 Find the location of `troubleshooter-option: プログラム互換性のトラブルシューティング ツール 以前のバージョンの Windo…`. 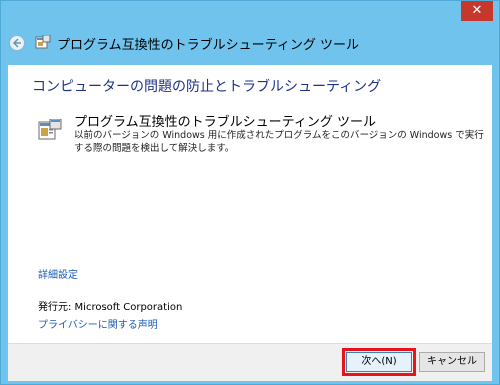

troubleshooter-option: プログラム互換性のトラブルシューティング ツール 以前のバージョンの Windo… is located at coordinates (259, 133).